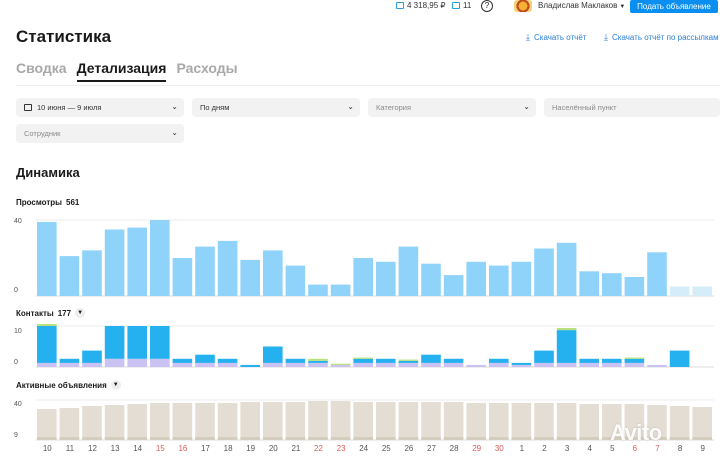  Describe the element at coordinates (680, 448) in the screenshot. I see `x-tick-label: 8` at that location.